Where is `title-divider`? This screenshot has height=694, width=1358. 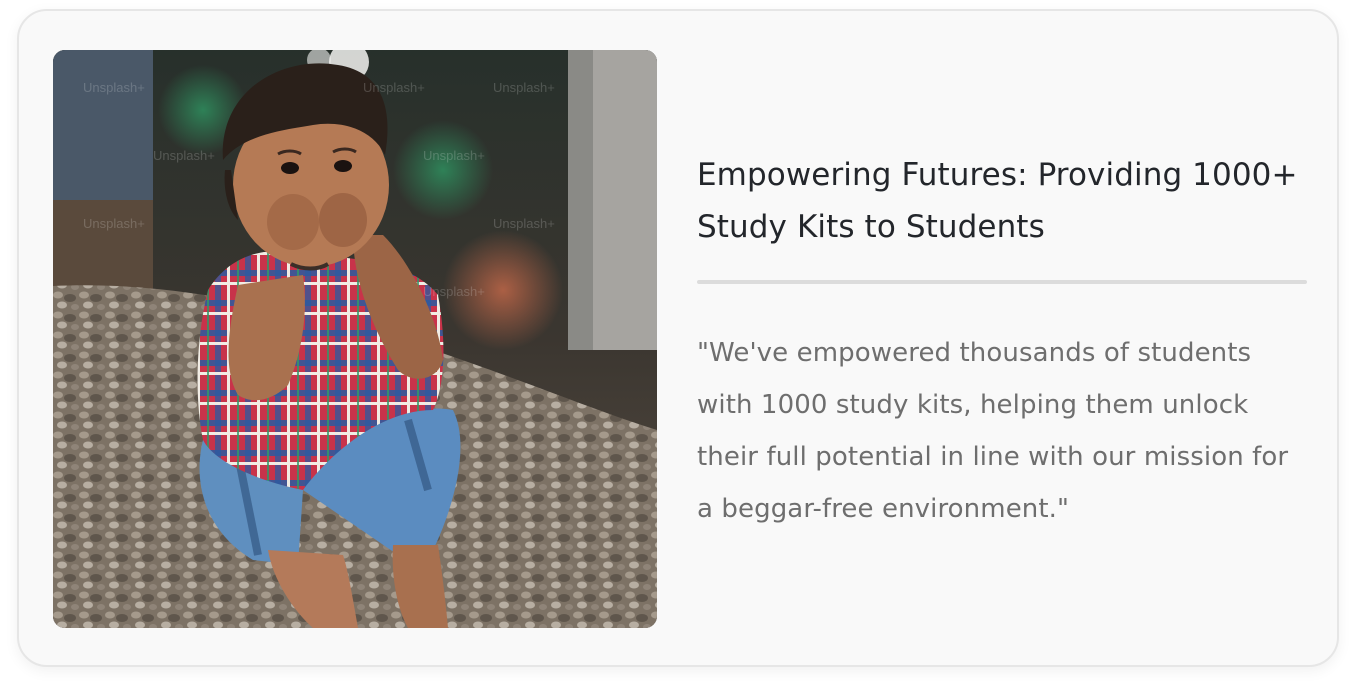
title-divider is located at coordinates (1002, 282).